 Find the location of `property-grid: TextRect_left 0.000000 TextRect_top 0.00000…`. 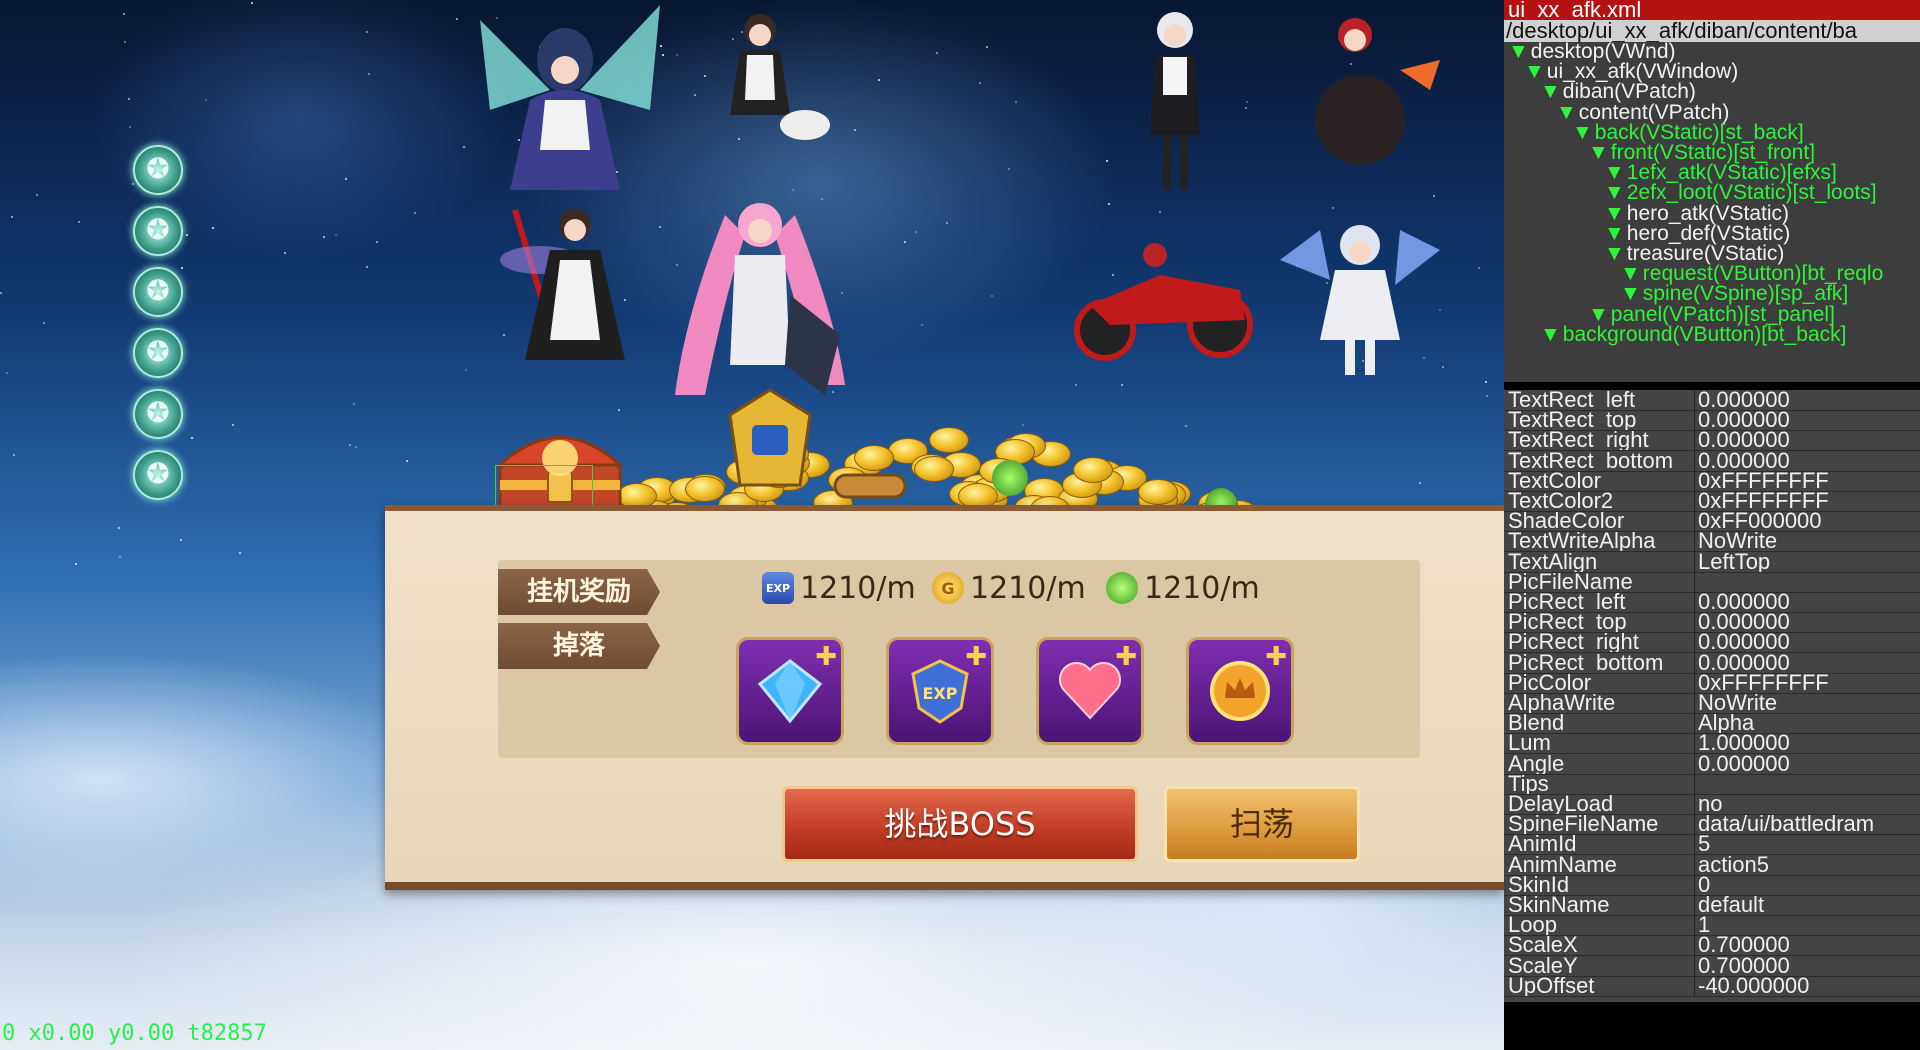

property-grid: TextRect_left 0.000000 TextRect_top 0.00000… is located at coordinates (1712, 696).